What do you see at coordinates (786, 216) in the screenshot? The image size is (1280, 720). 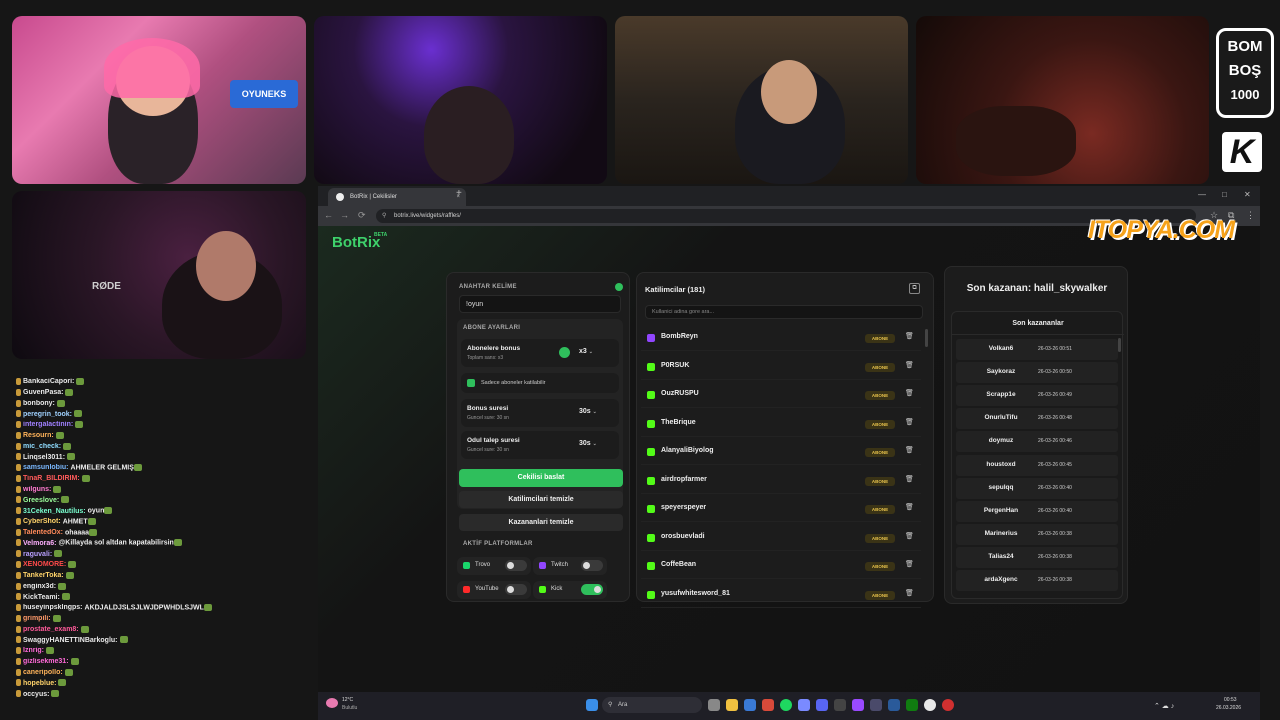 I see `url-field: ⚲ botrix.live/widgets/raffles/` at bounding box center [786, 216].